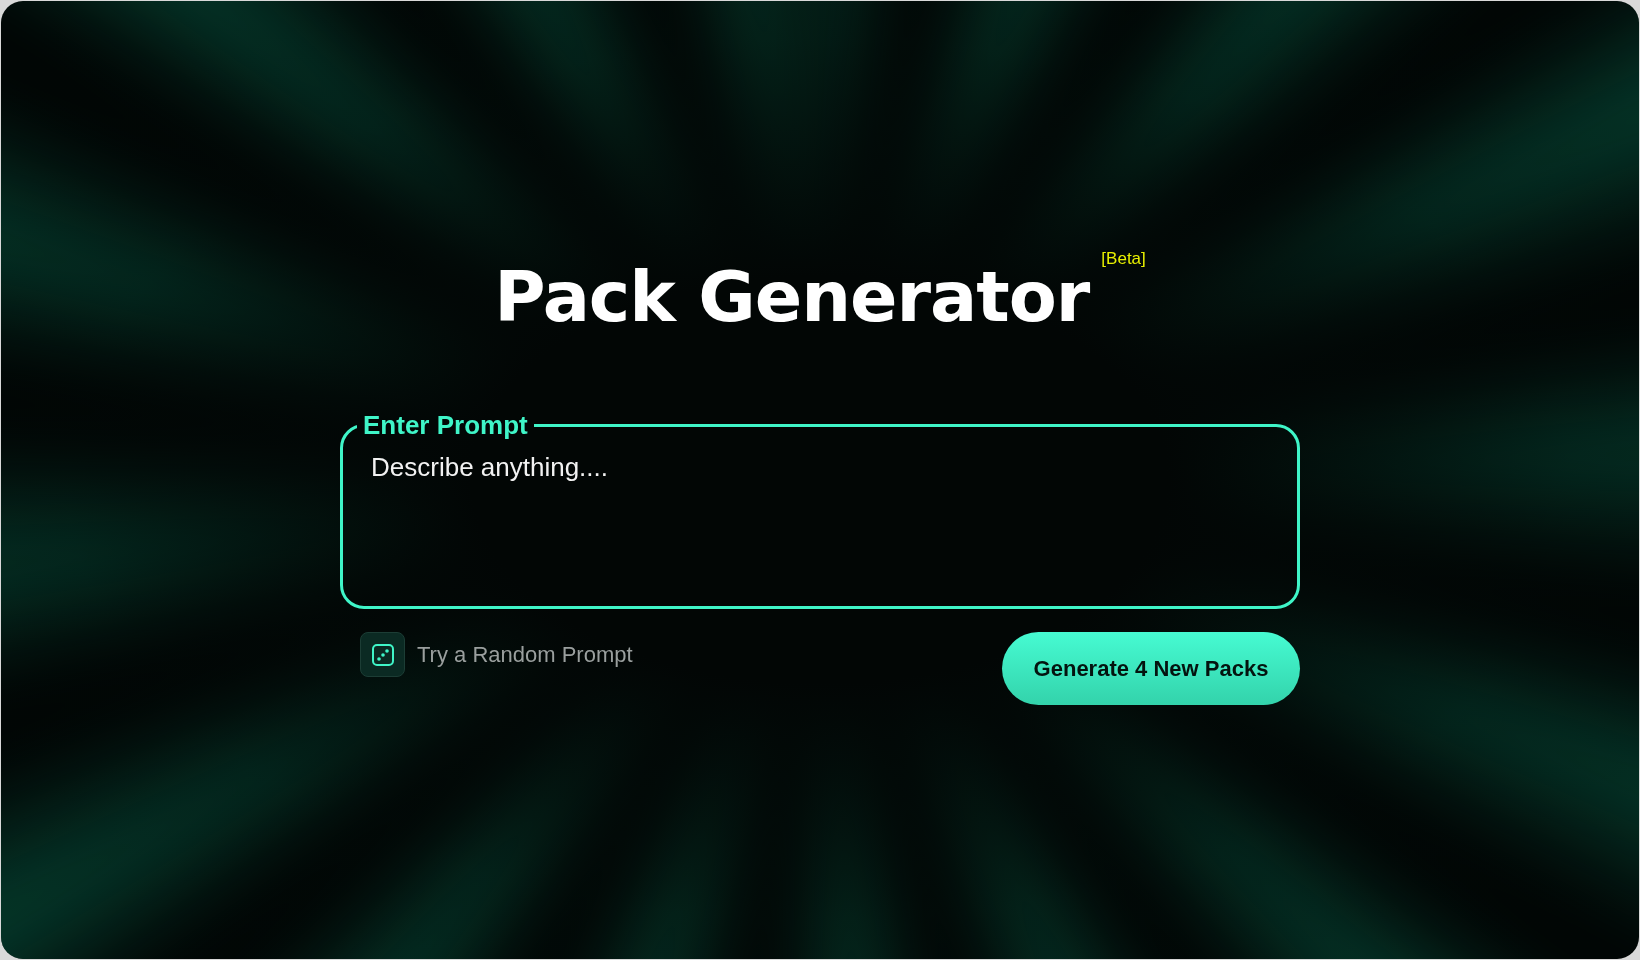  Describe the element at coordinates (382, 654) in the screenshot. I see `dice-icon` at that location.